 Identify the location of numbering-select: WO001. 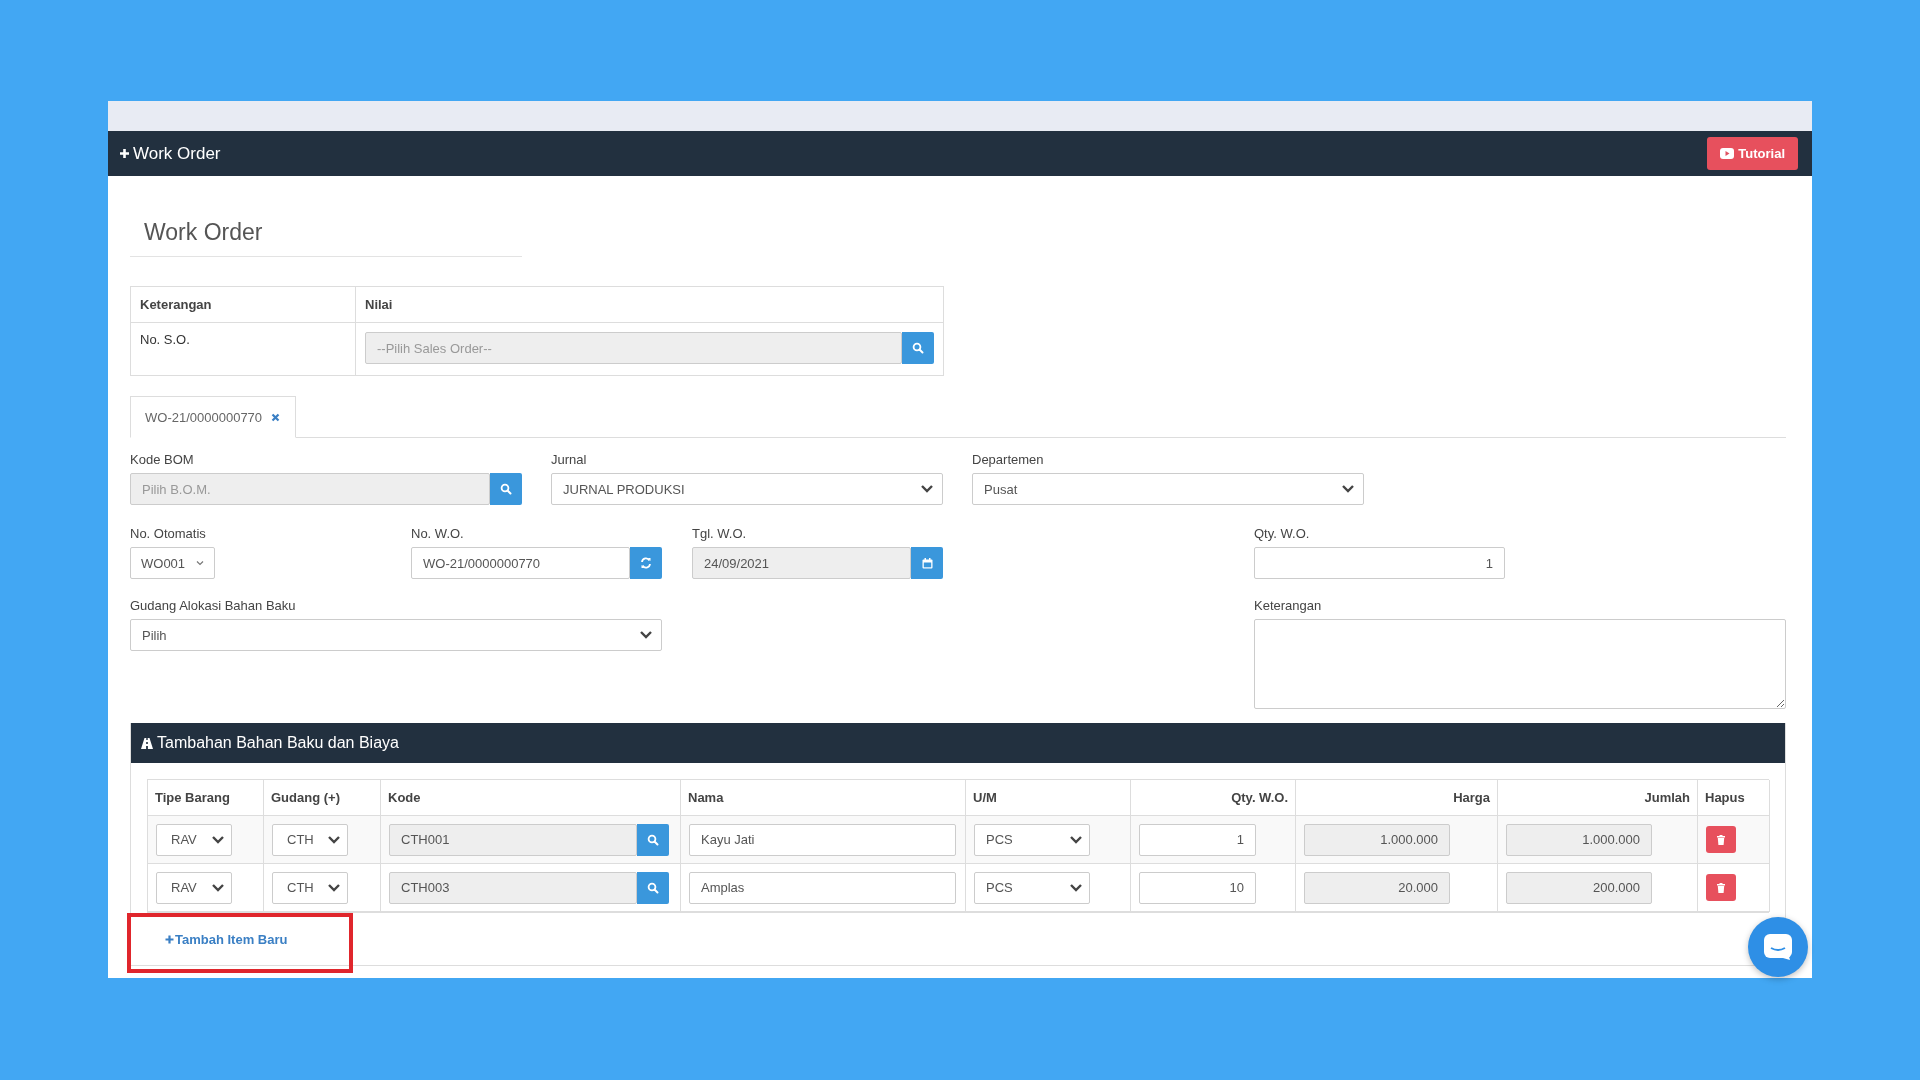
(172, 563).